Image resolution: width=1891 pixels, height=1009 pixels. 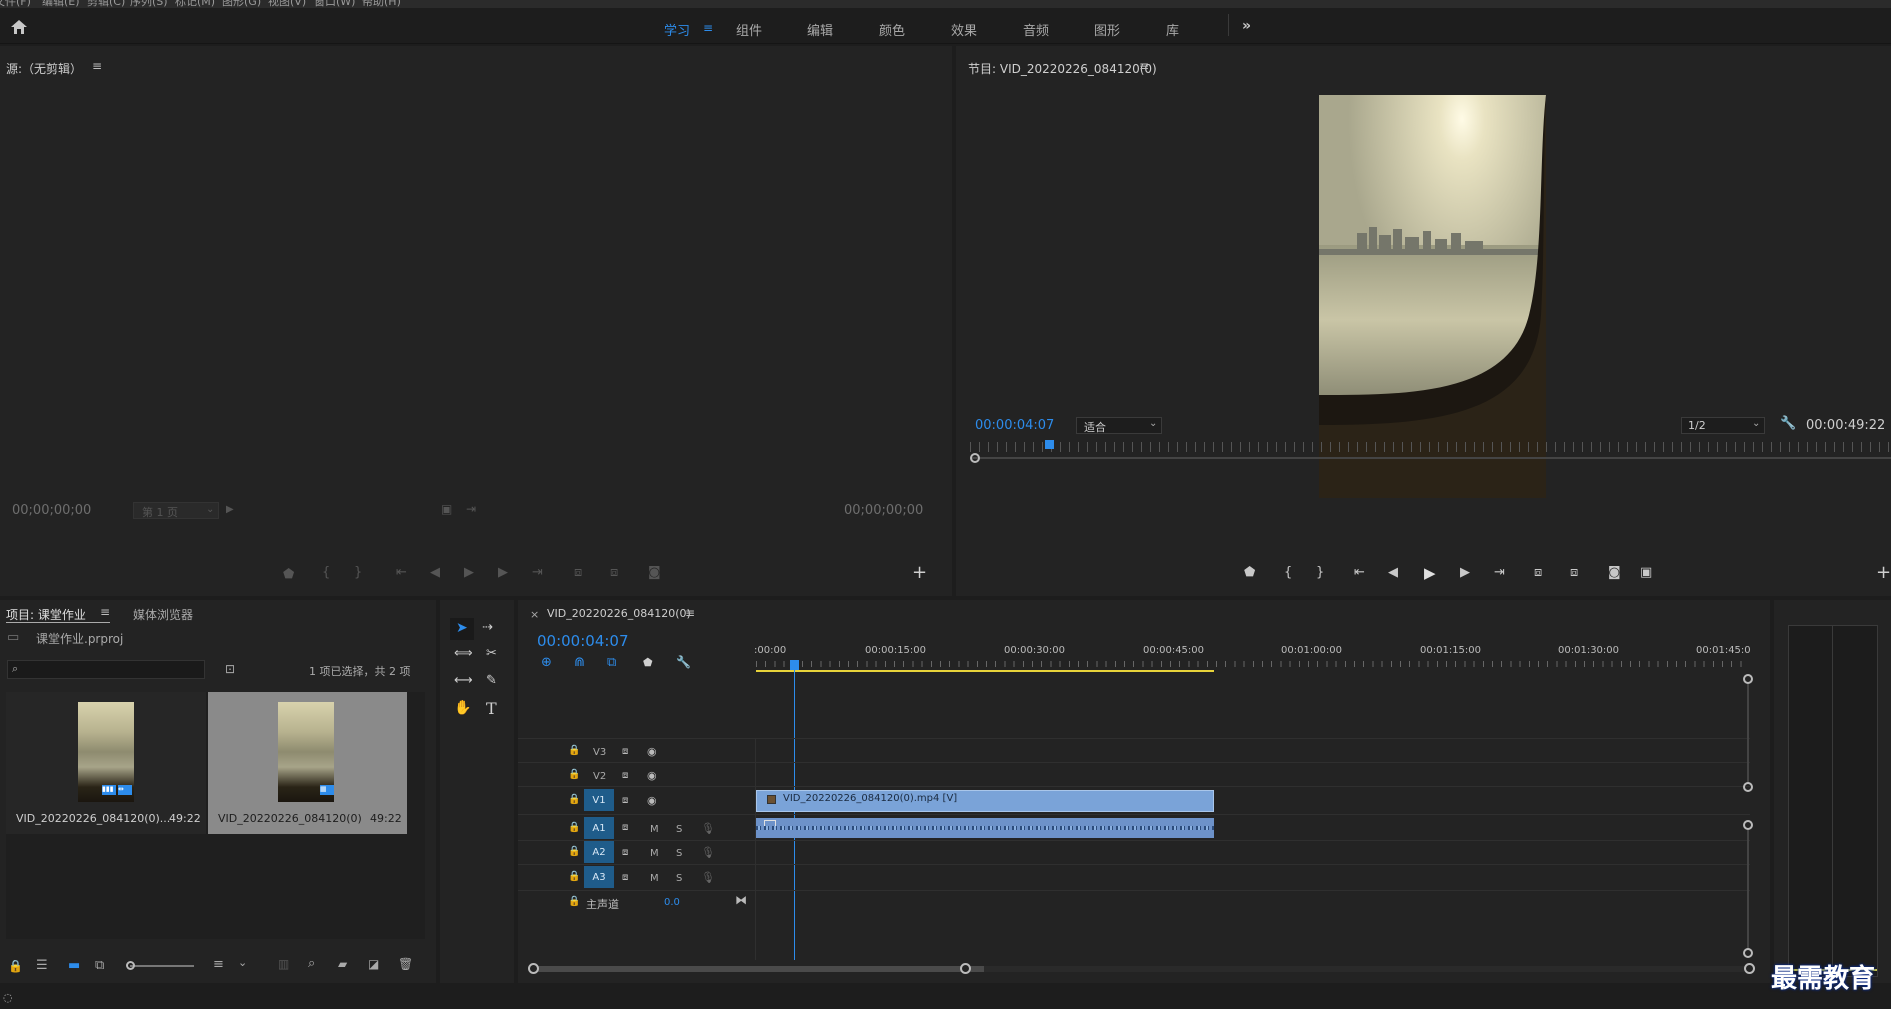 What do you see at coordinates (683, 662) in the screenshot?
I see `timeline-settings-icon: 🔧` at bounding box center [683, 662].